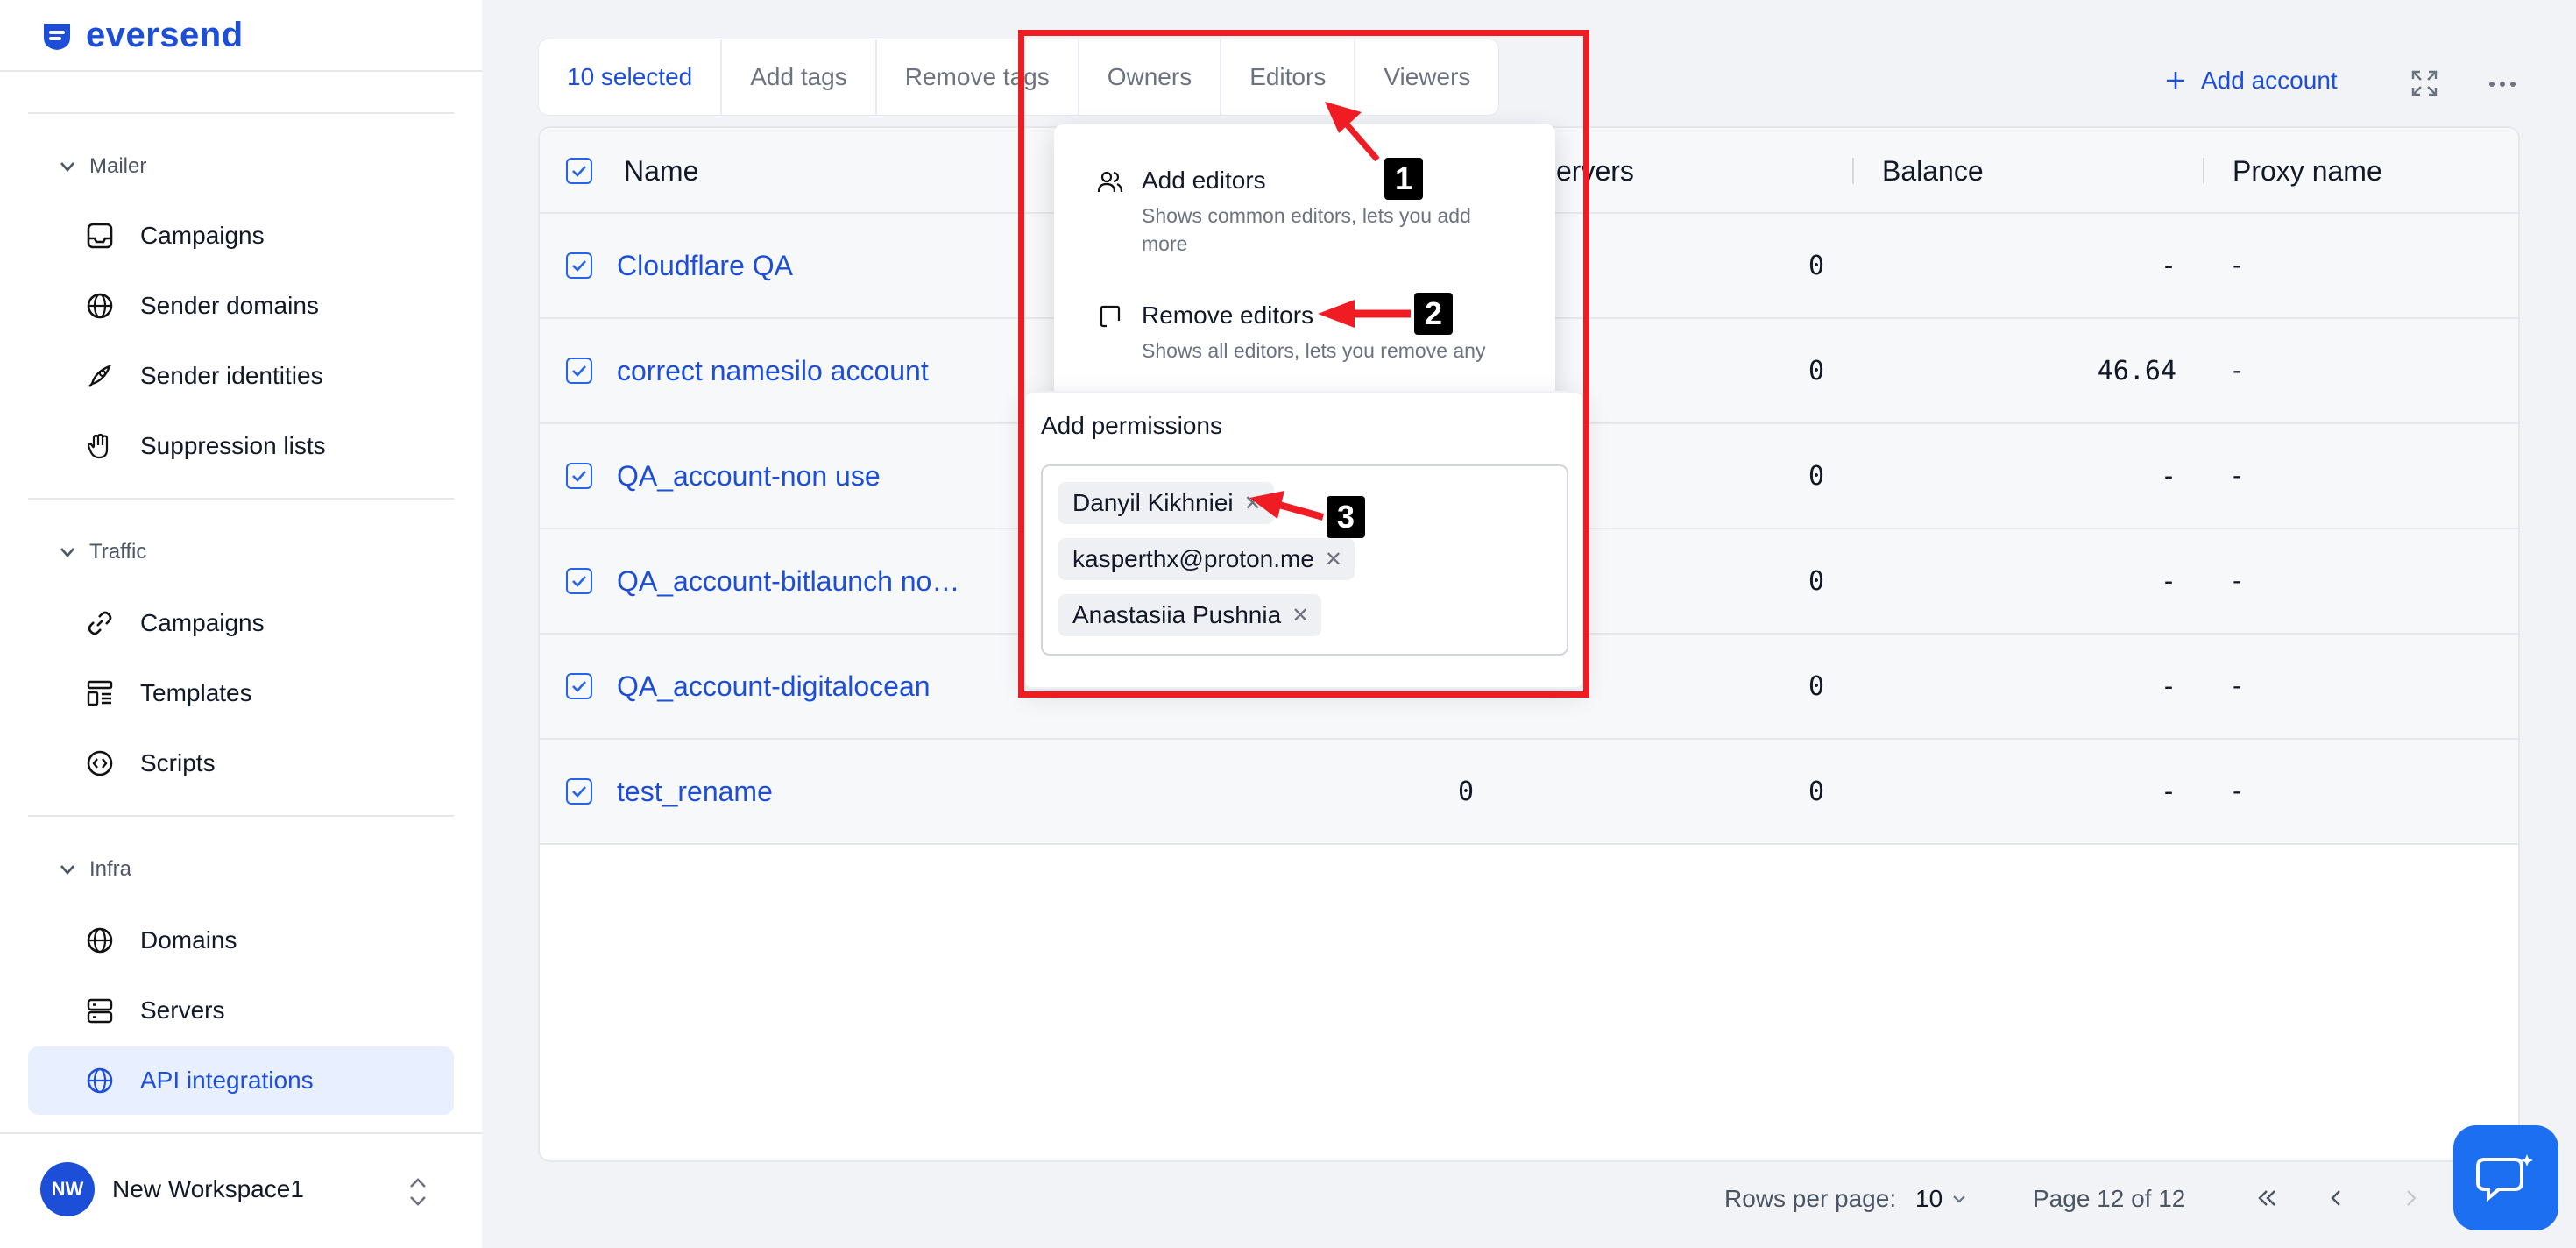  What do you see at coordinates (1433, 314) in the screenshot?
I see `annotation-badge-2: 2` at bounding box center [1433, 314].